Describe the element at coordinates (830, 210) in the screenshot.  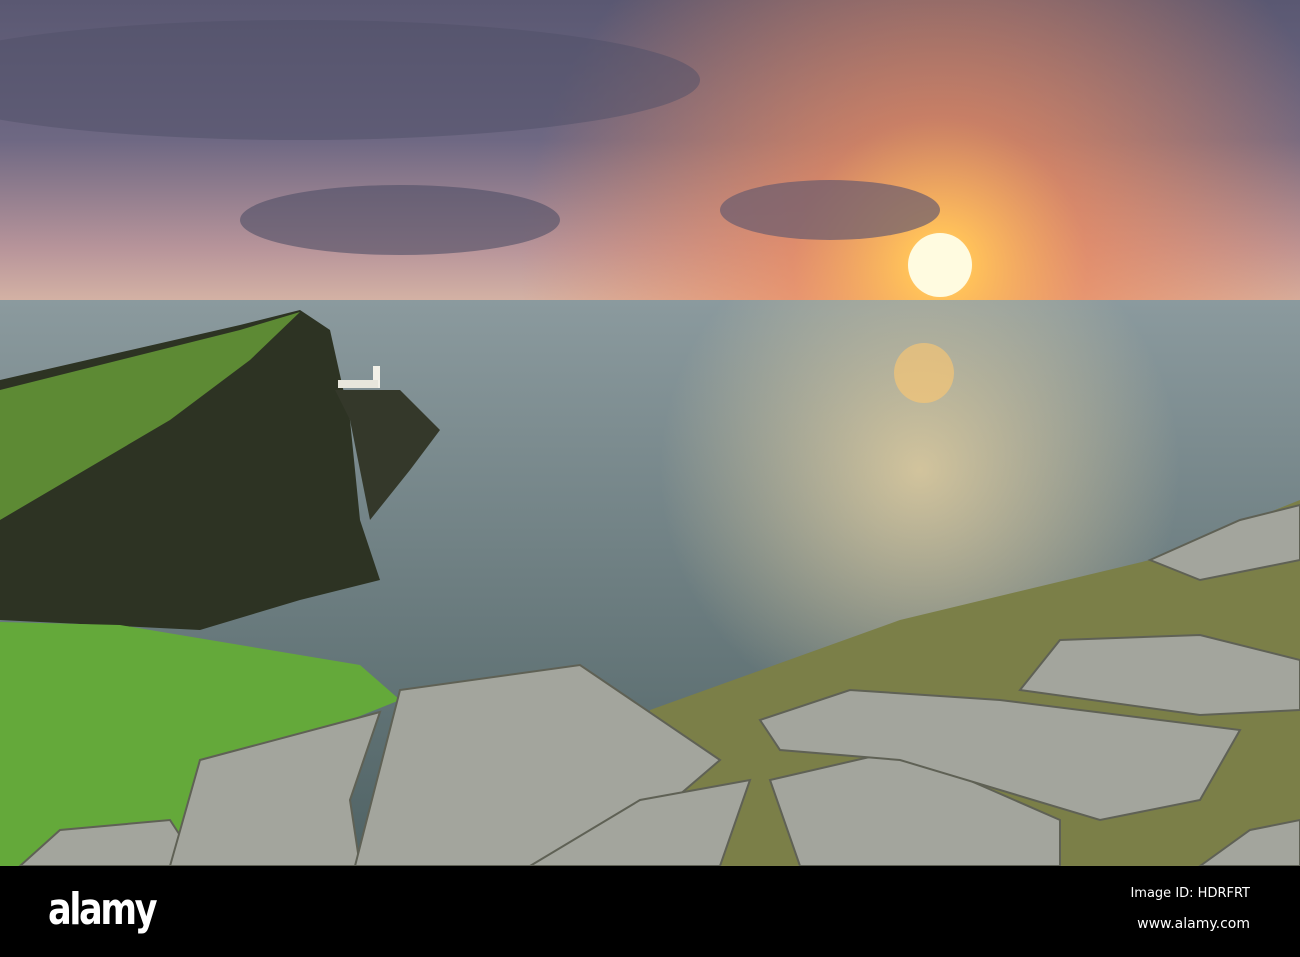
I see `cloud` at that location.